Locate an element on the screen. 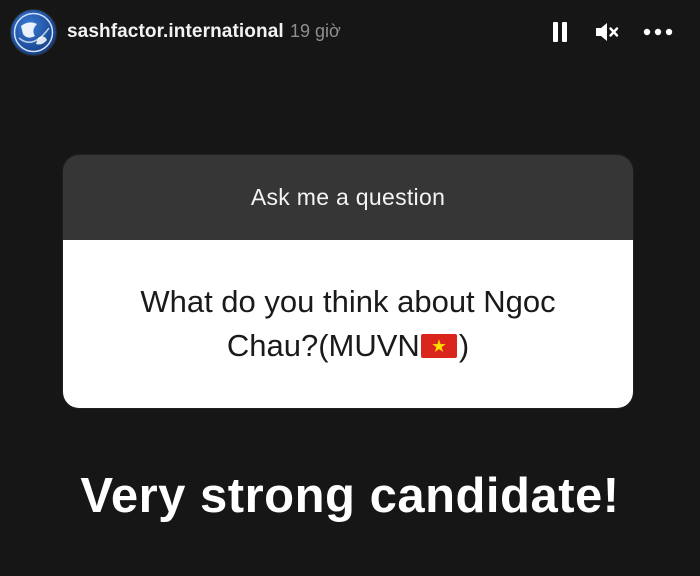 This screenshot has width=700, height=576. question-prompt: Ask me a question is located at coordinates (348, 197).